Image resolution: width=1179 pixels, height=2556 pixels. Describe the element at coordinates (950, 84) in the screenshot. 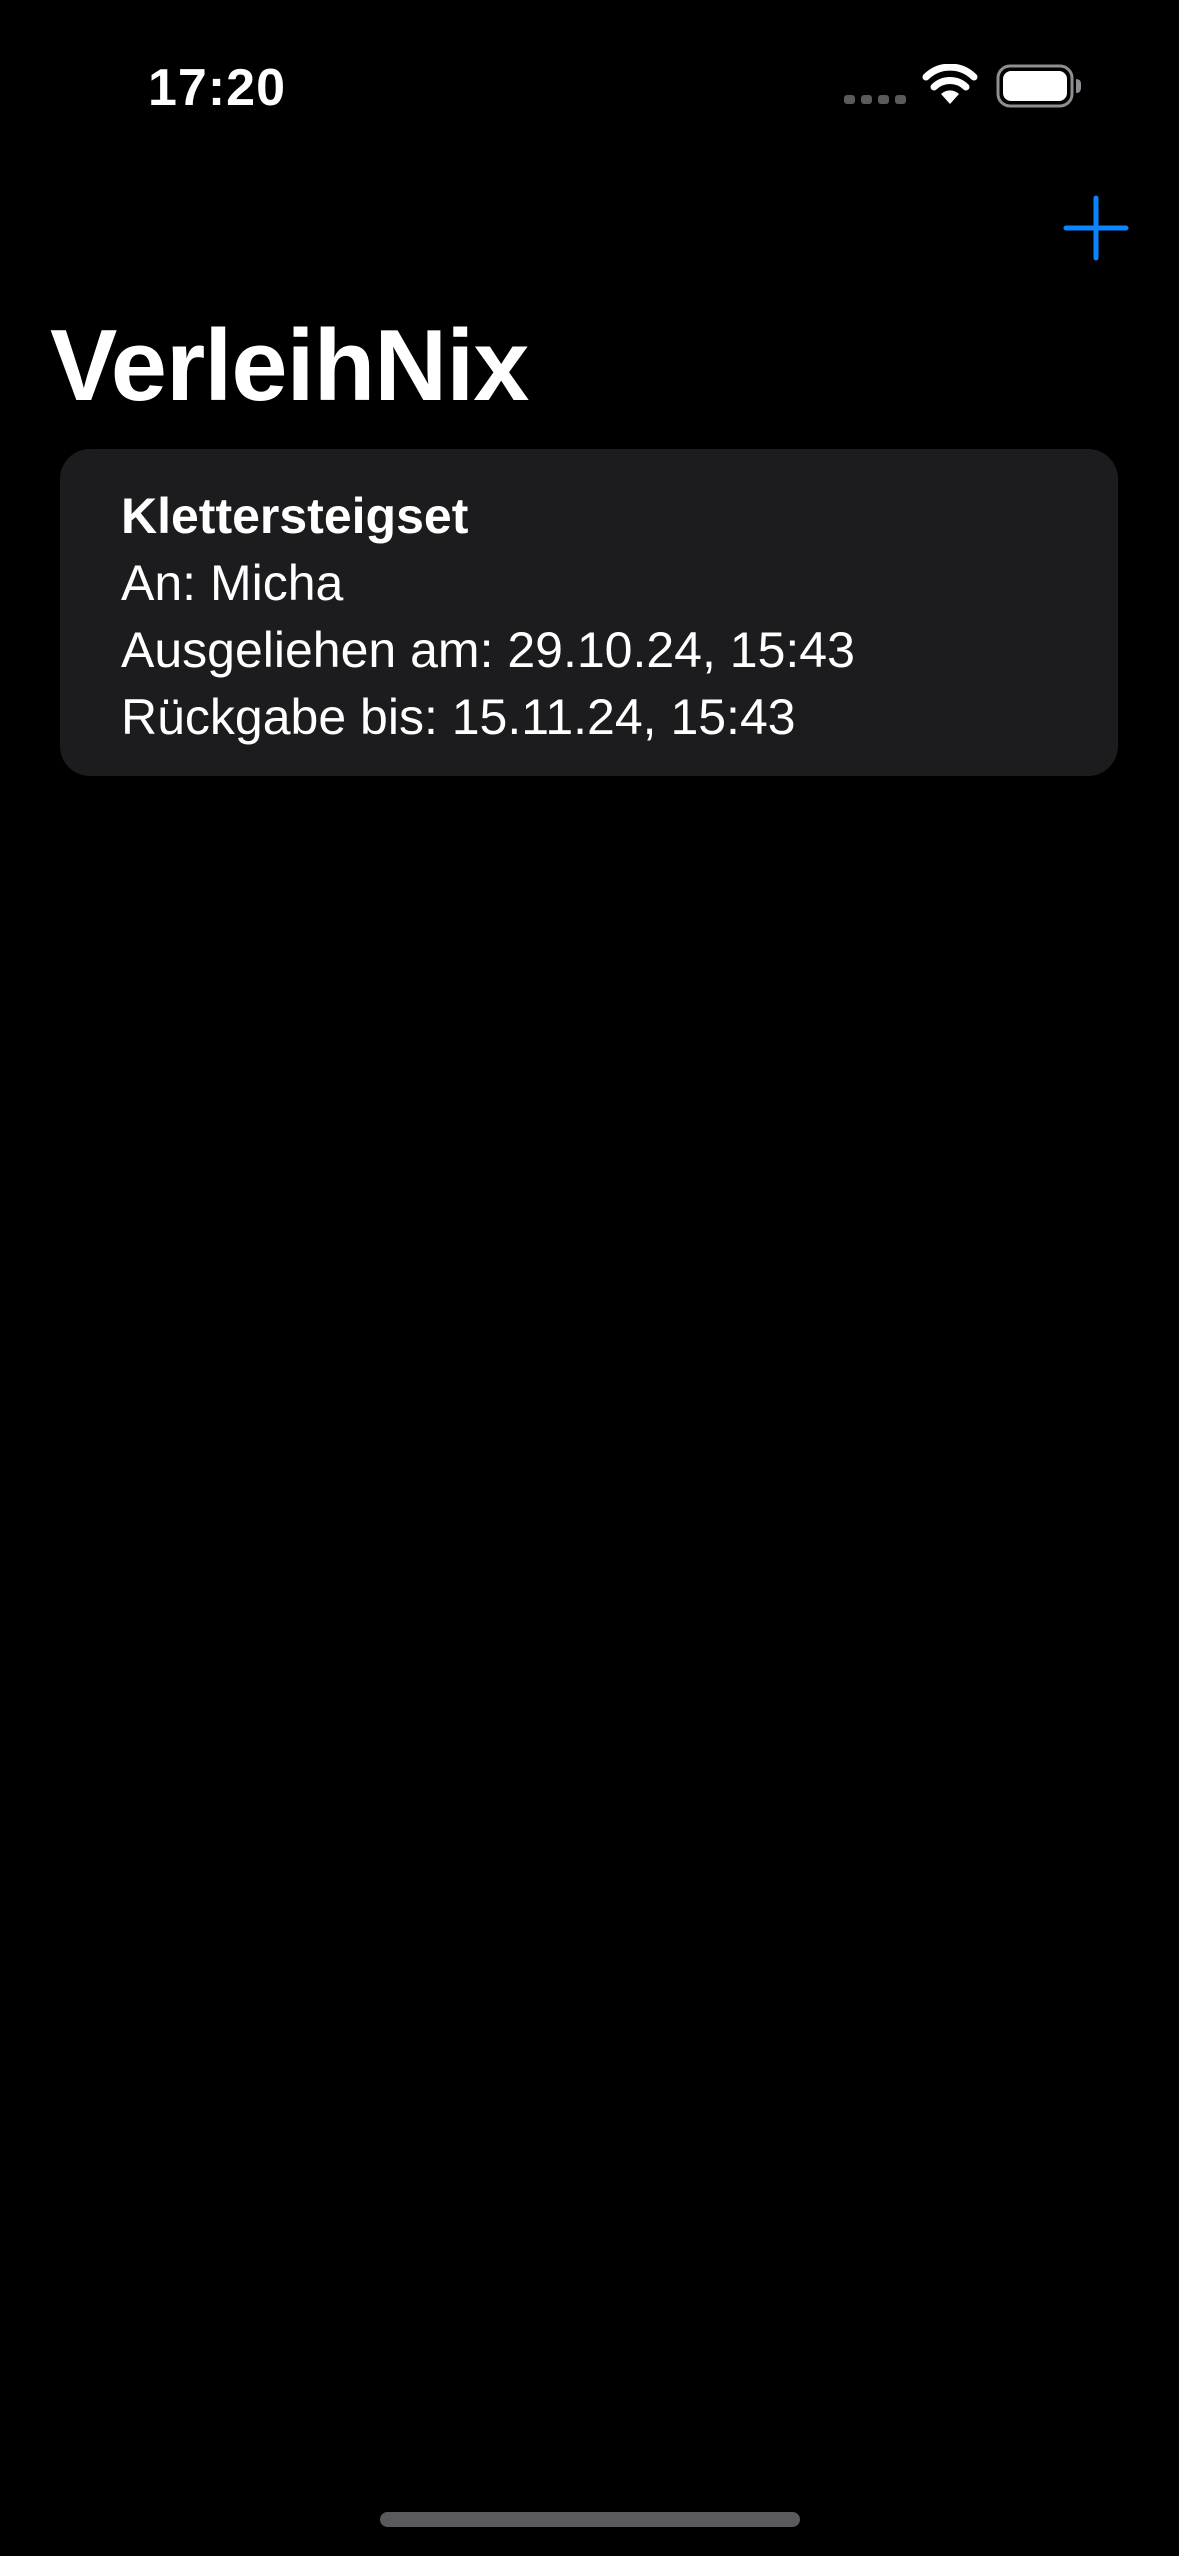

I see `wifi-icon` at that location.